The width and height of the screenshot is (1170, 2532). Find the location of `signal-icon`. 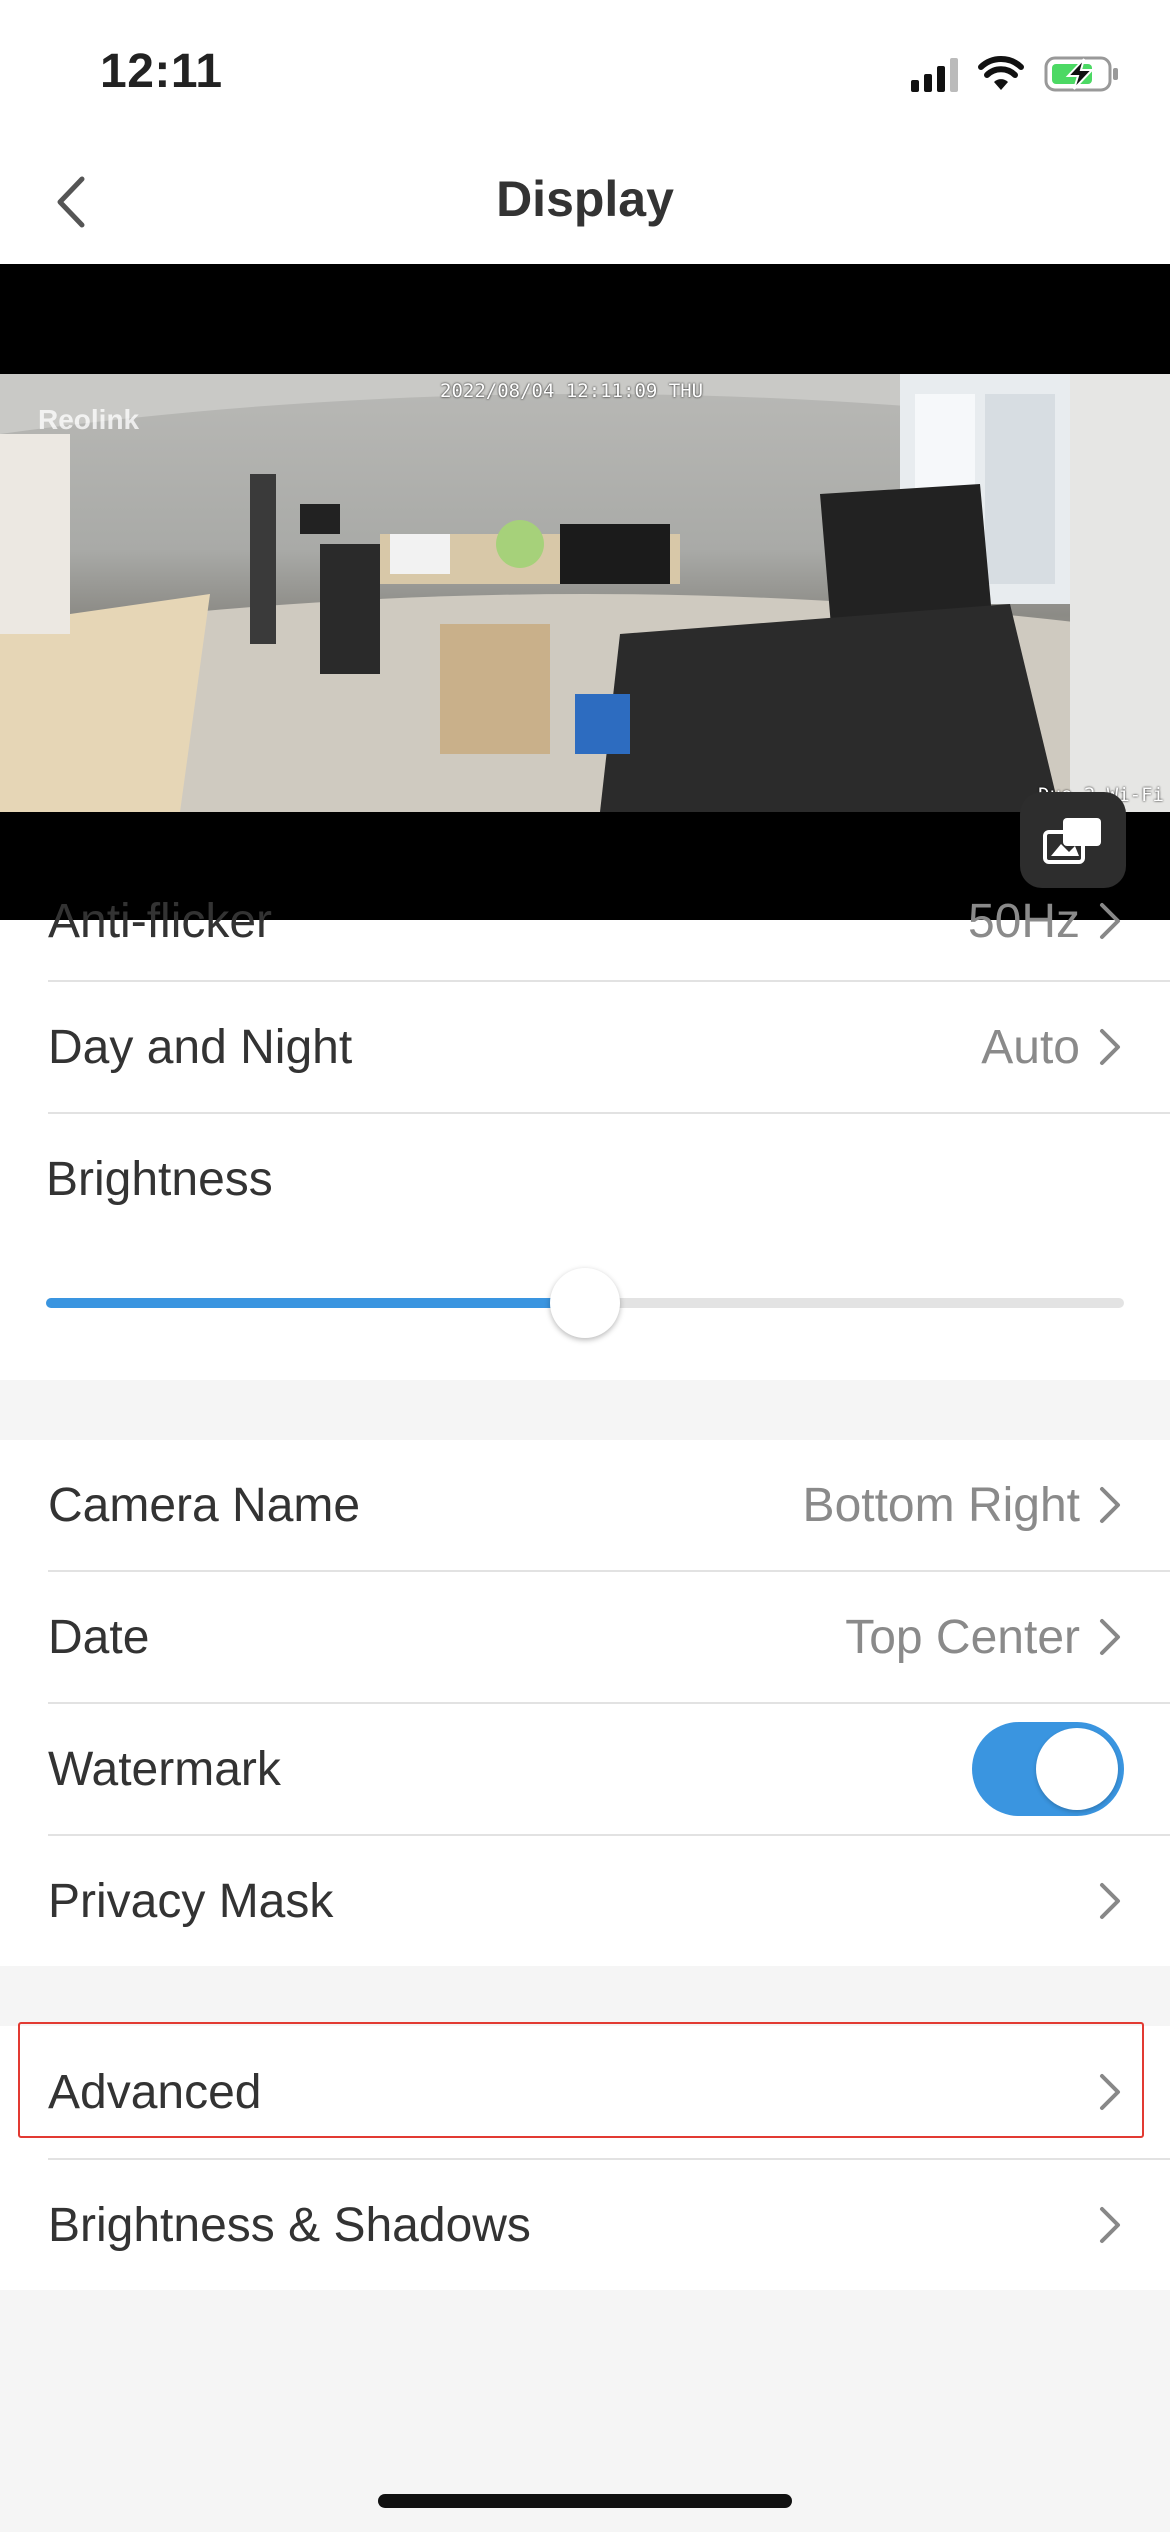

signal-icon is located at coordinates (934, 74).